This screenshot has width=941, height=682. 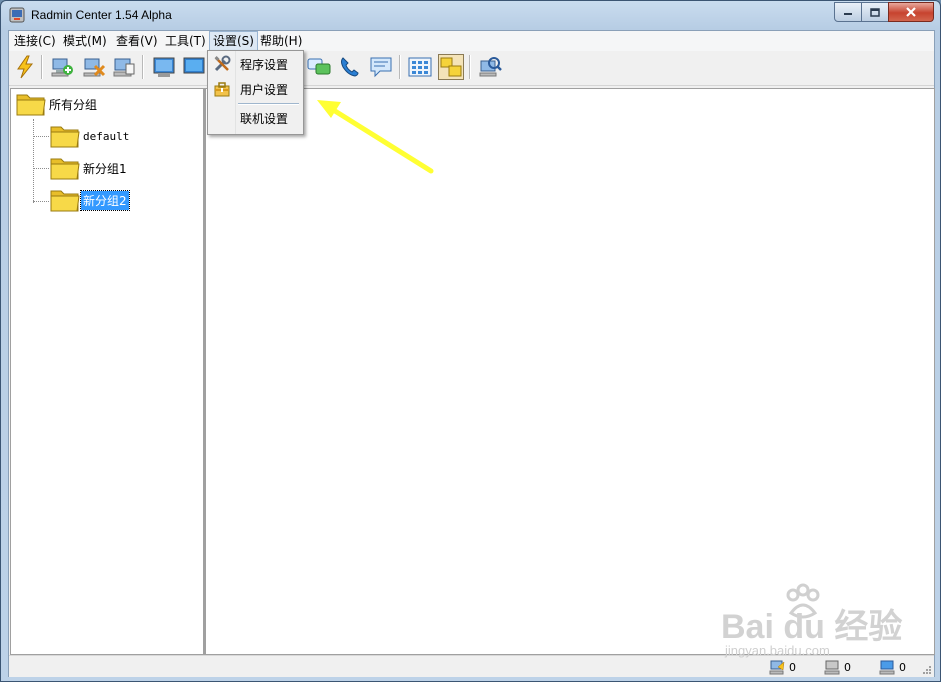 I want to click on tree-view-button, so click(x=451, y=67).